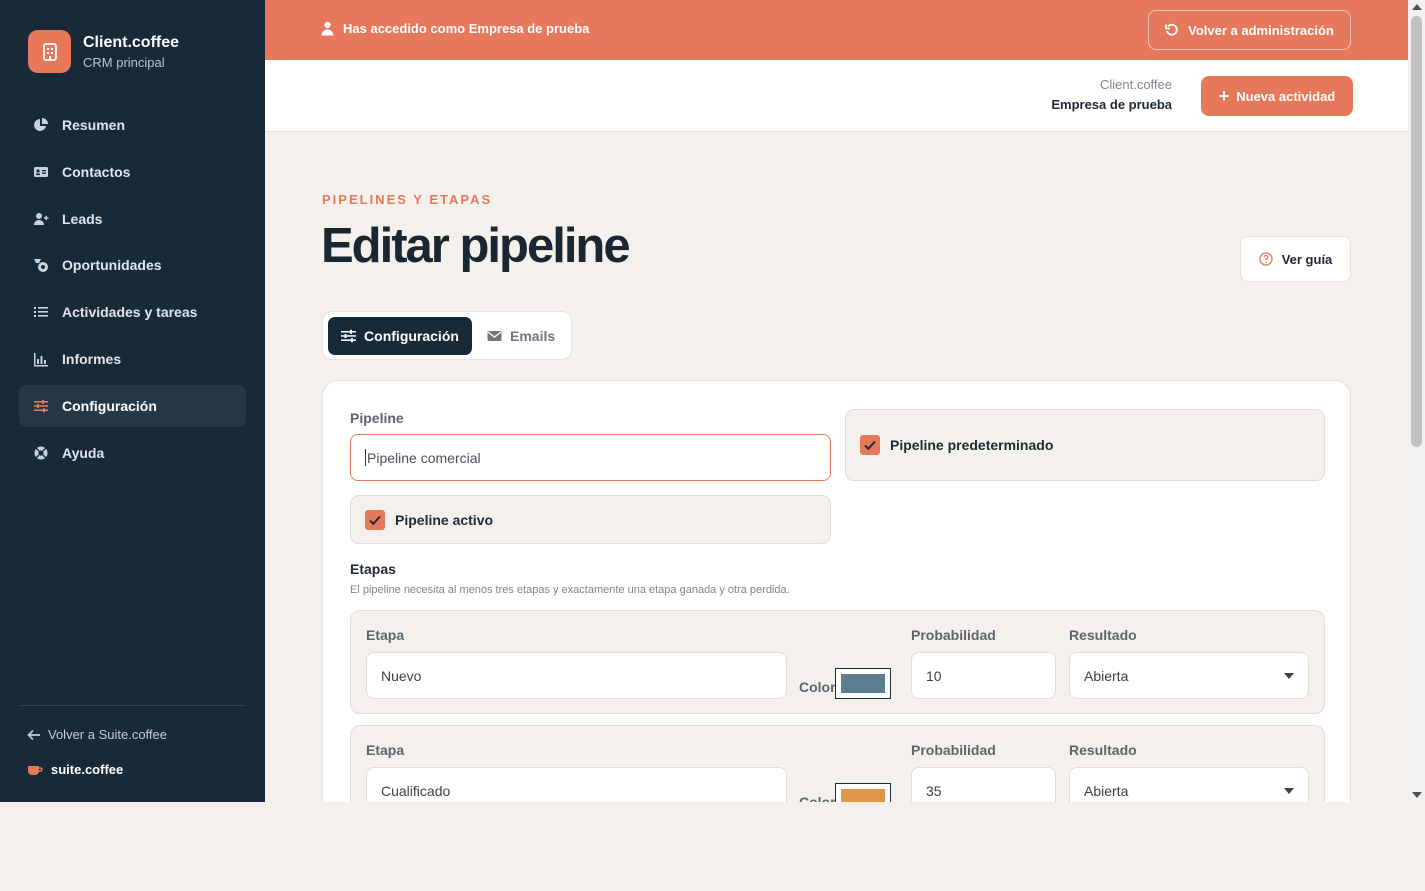 The image size is (1425, 891). I want to click on brand-name: Client.coffee, so click(131, 42).